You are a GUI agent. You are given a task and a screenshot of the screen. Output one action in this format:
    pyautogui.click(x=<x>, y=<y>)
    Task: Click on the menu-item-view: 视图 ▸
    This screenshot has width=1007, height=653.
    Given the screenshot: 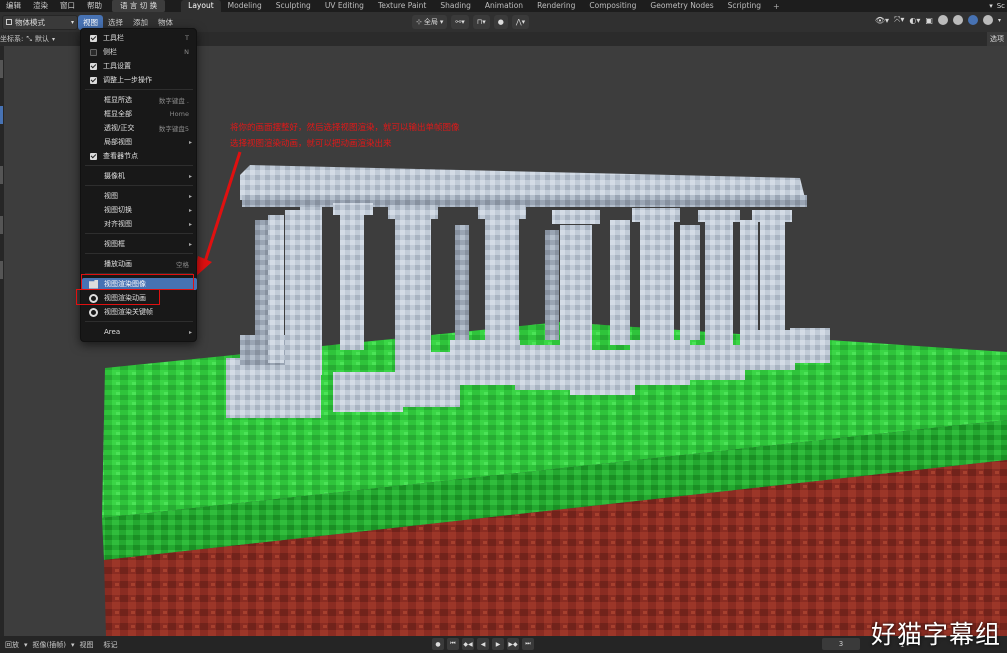 What is the action you would take?
    pyautogui.click(x=139, y=196)
    